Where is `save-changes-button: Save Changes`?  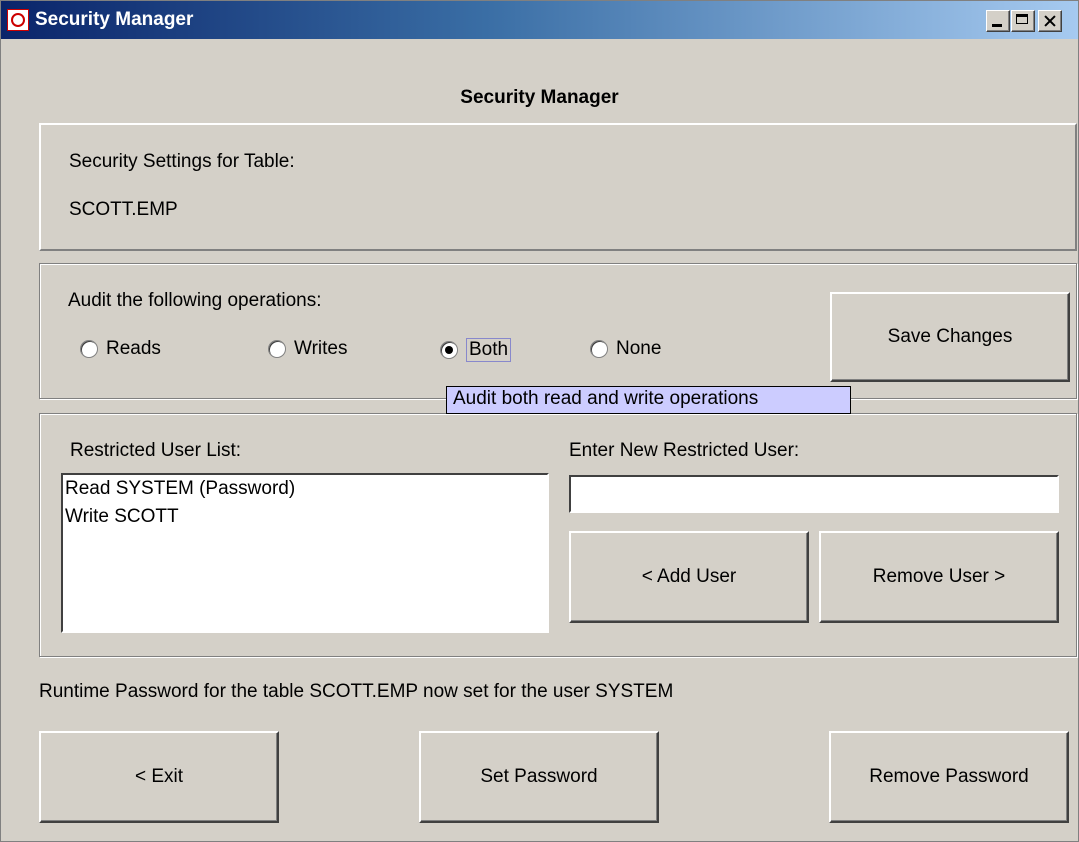 save-changes-button: Save Changes is located at coordinates (950, 337).